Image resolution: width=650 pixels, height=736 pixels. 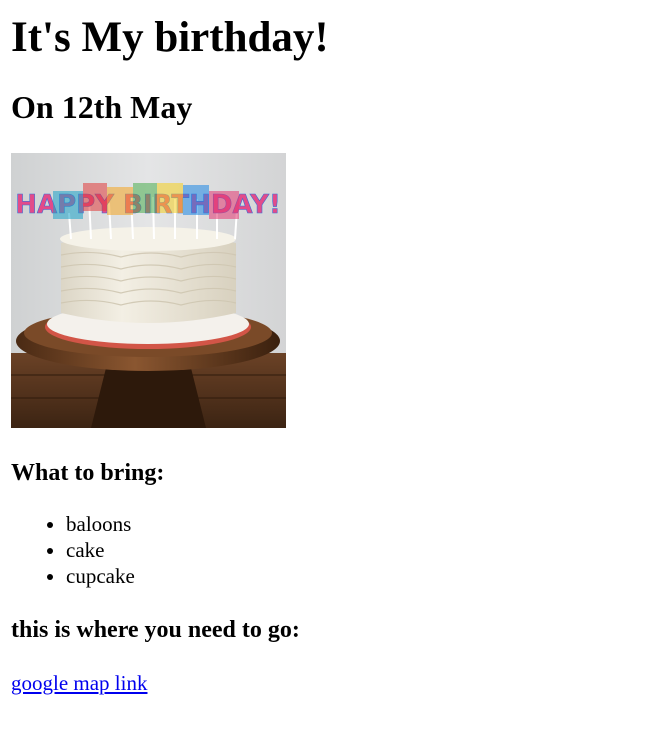 What do you see at coordinates (79, 683) in the screenshot?
I see `google-map-link: google map link` at bounding box center [79, 683].